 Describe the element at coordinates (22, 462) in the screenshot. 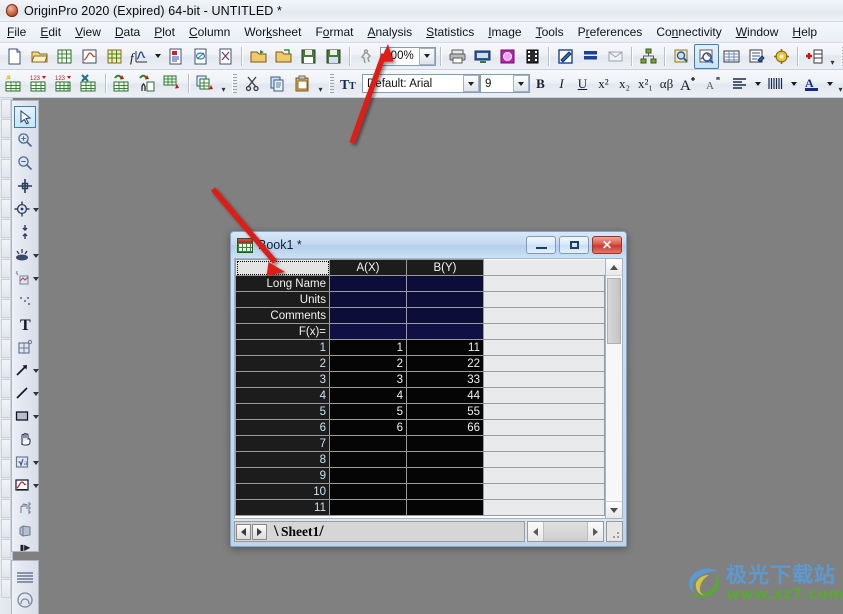

I see `region-math-icon: a` at that location.